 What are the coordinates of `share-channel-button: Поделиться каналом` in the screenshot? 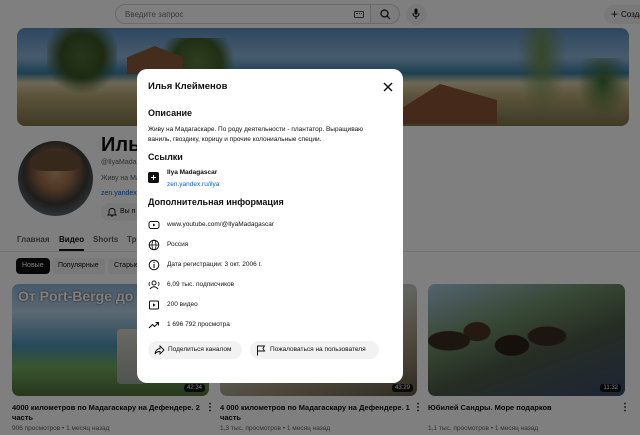 It's located at (195, 350).